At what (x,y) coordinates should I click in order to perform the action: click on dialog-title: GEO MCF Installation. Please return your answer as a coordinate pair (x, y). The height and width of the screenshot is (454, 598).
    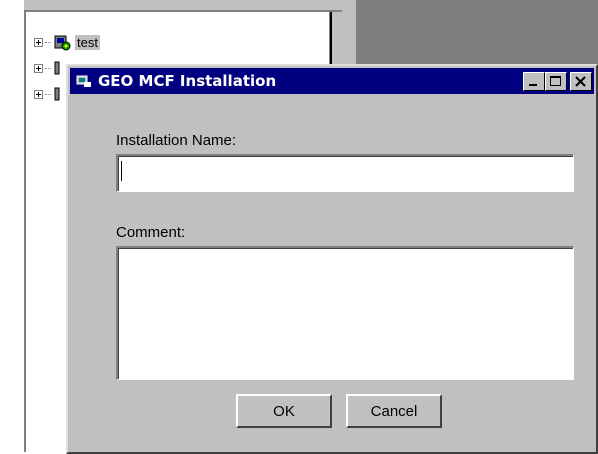
    Looking at the image, I should click on (187, 81).